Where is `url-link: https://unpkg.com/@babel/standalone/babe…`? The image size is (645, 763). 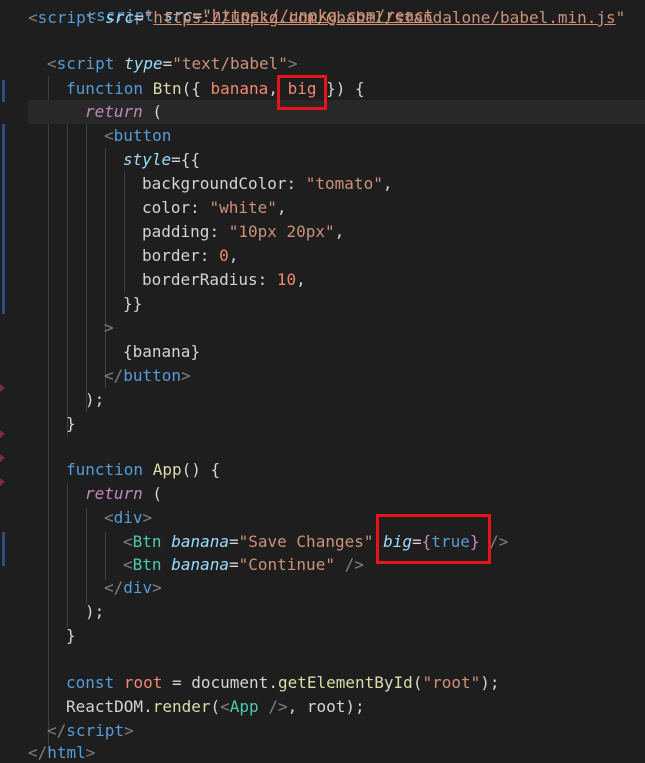
url-link: https://unpkg.com/@babel/standalone/babe… is located at coordinates (384, 17).